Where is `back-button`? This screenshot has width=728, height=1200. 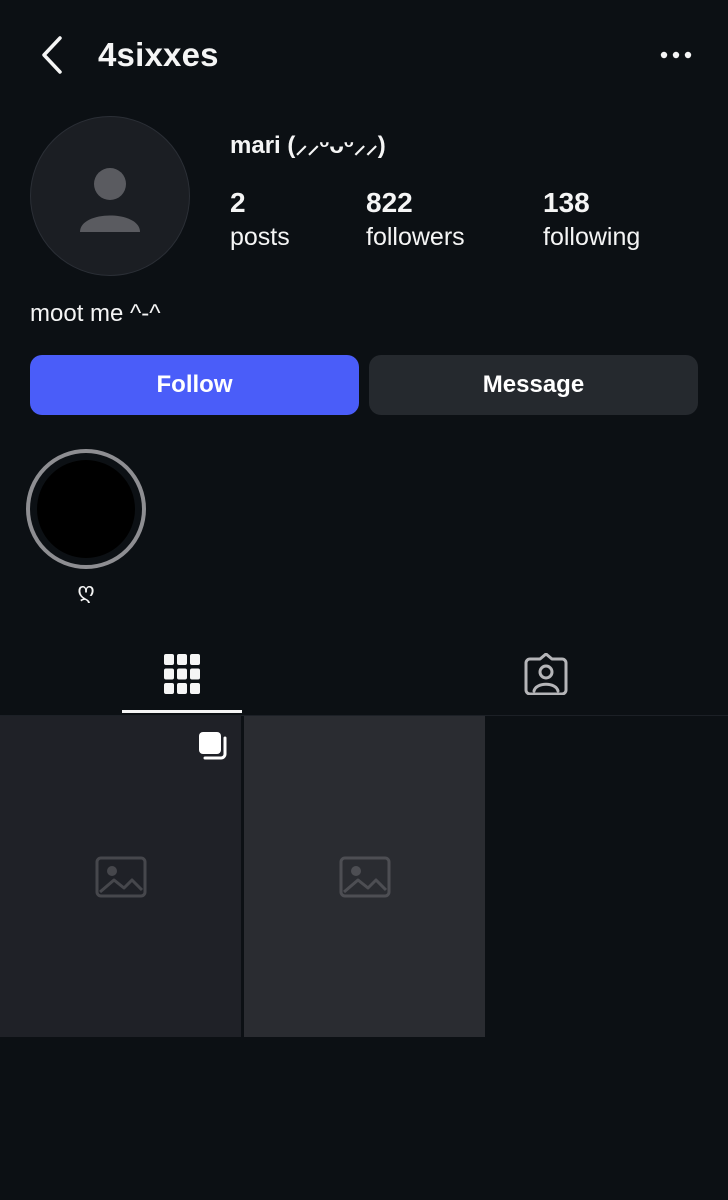
back-button is located at coordinates (52, 55).